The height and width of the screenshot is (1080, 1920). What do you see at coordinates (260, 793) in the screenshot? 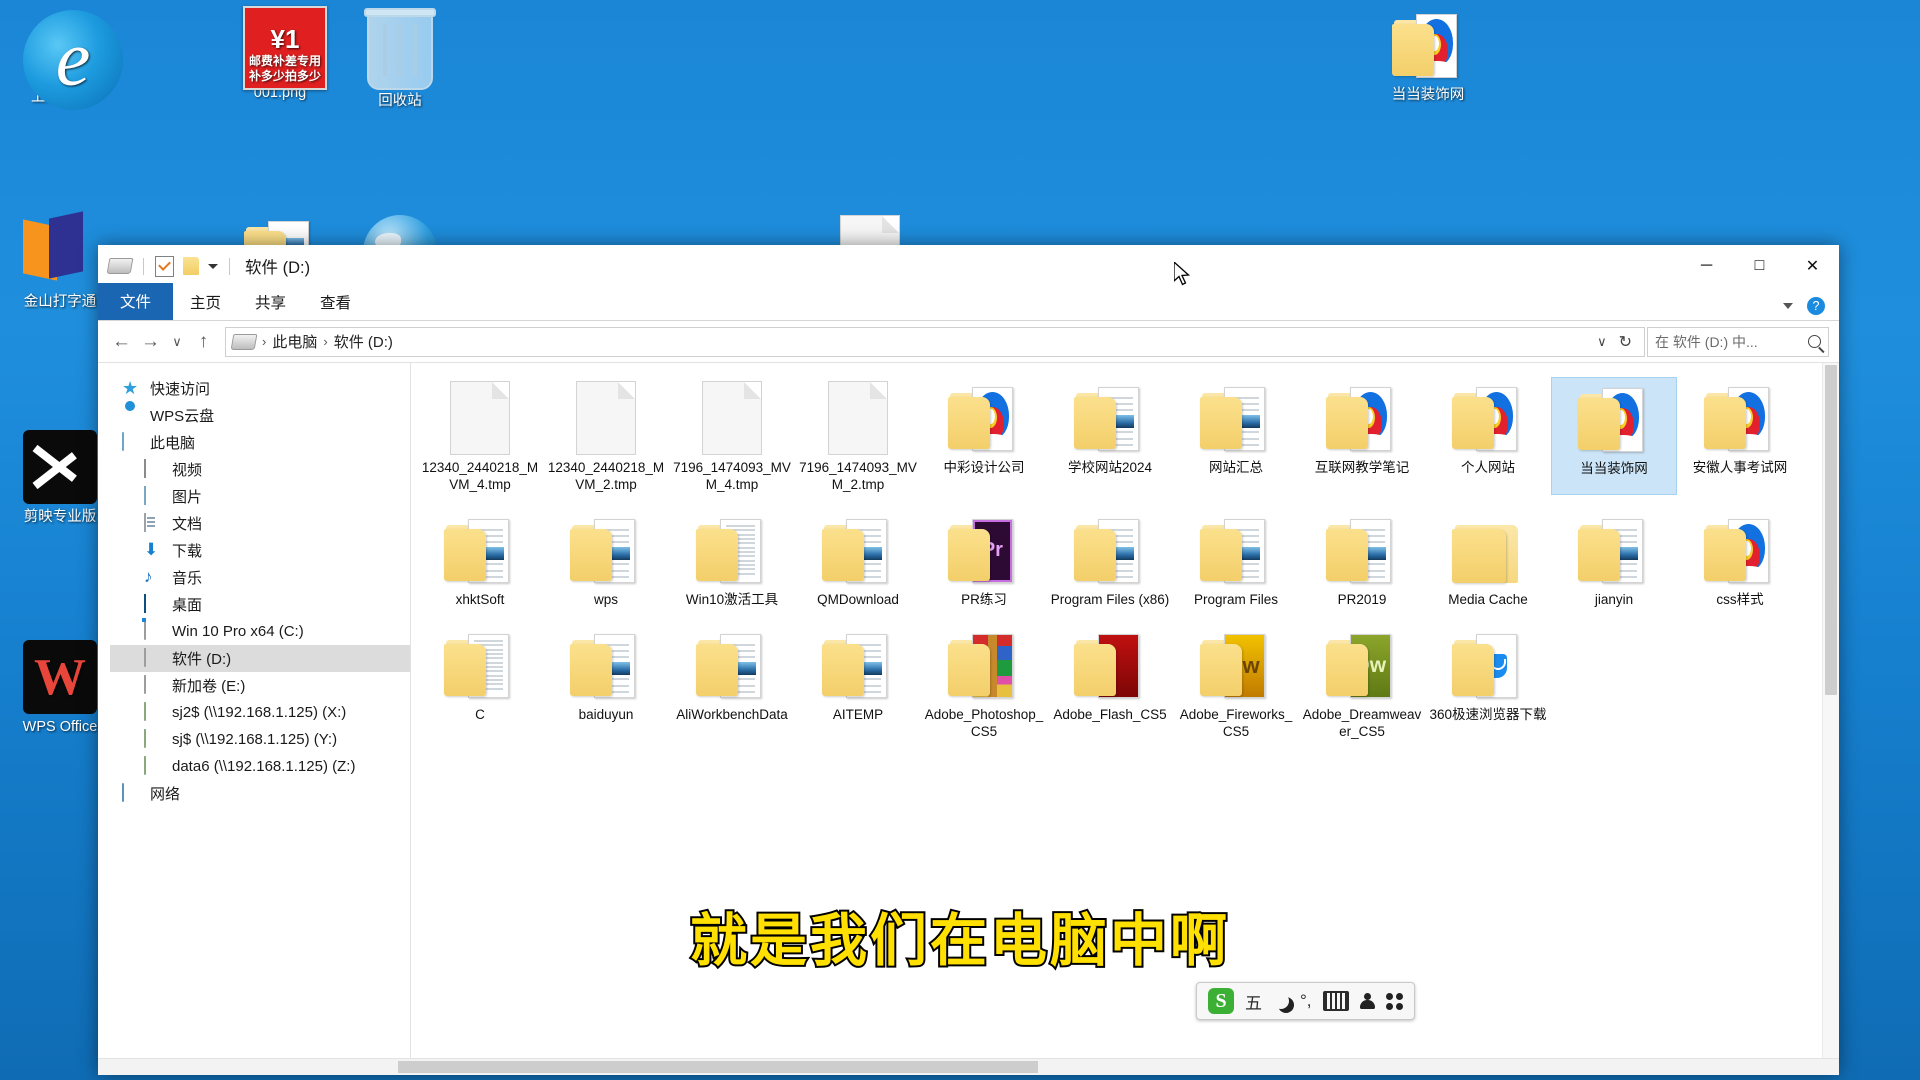
I see `sidebar-item-15: 网络` at bounding box center [260, 793].